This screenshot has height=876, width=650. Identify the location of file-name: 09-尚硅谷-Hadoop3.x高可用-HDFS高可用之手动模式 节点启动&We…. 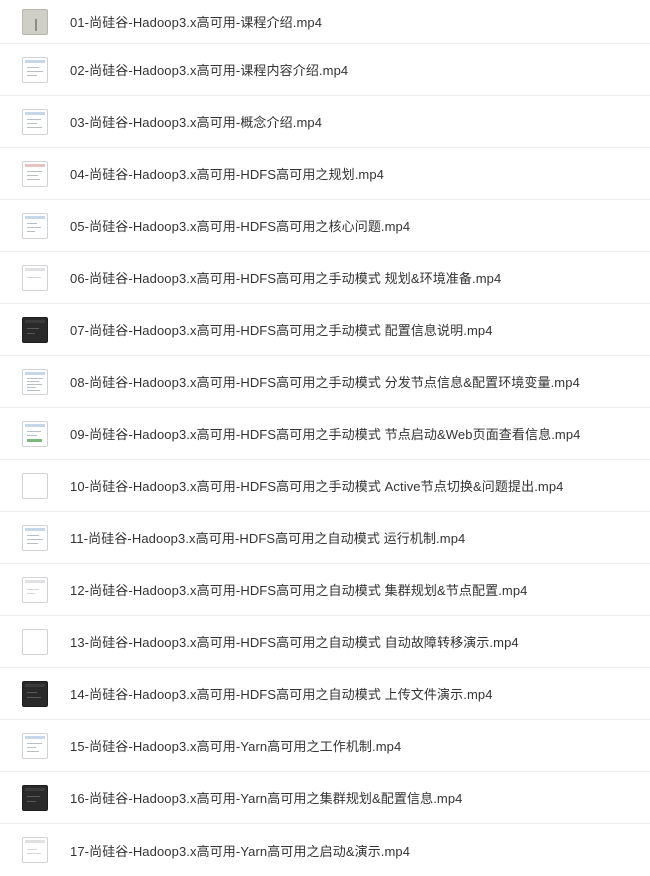
(325, 433).